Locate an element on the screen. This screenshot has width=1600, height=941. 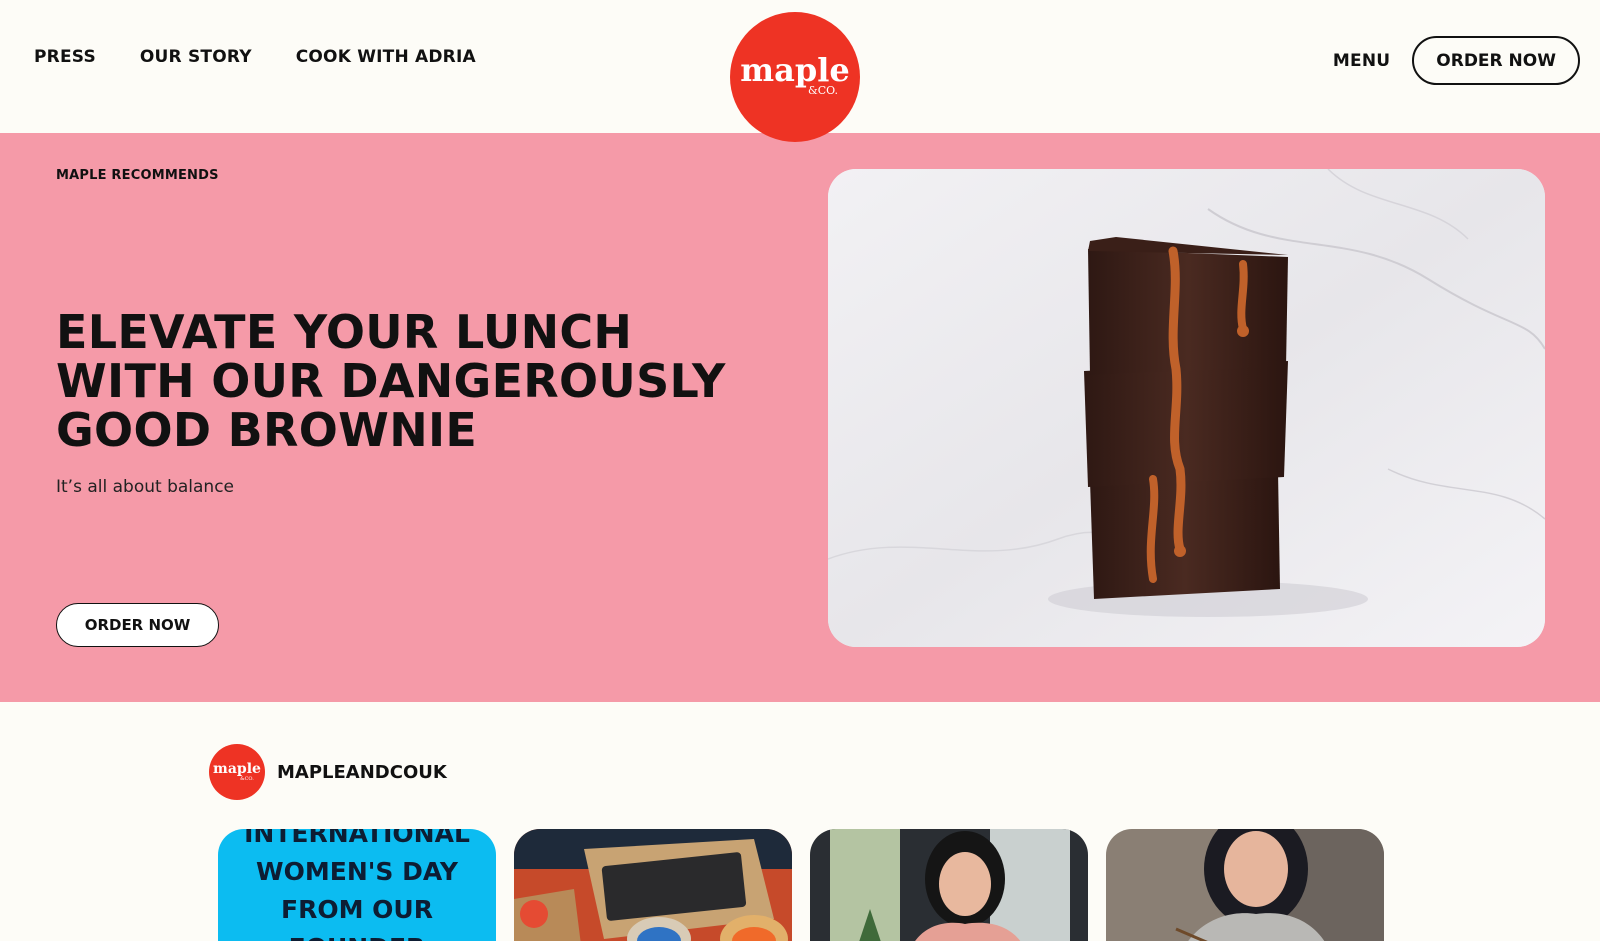
nav-press: PRESS is located at coordinates (65, 57).